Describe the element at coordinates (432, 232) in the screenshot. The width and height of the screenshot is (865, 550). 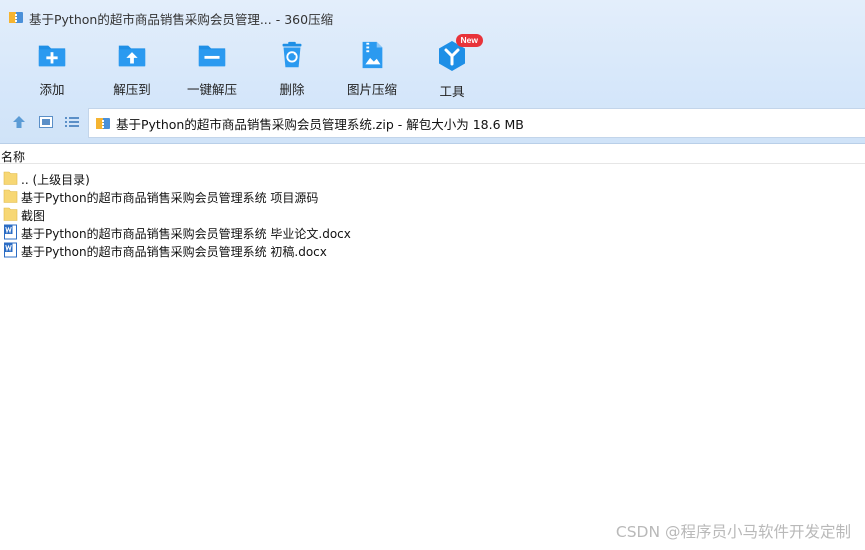
I see `list-item: 基于Python的超市商品销售采购会员管理系统 毕业论文.docx` at that location.